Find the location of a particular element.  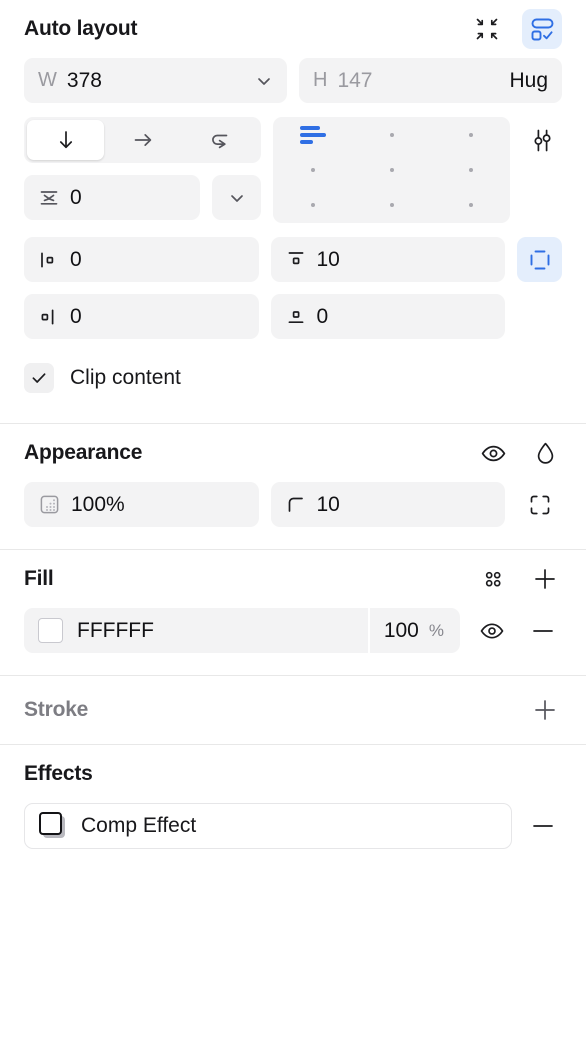

opacity-icon is located at coordinates (49, 504).